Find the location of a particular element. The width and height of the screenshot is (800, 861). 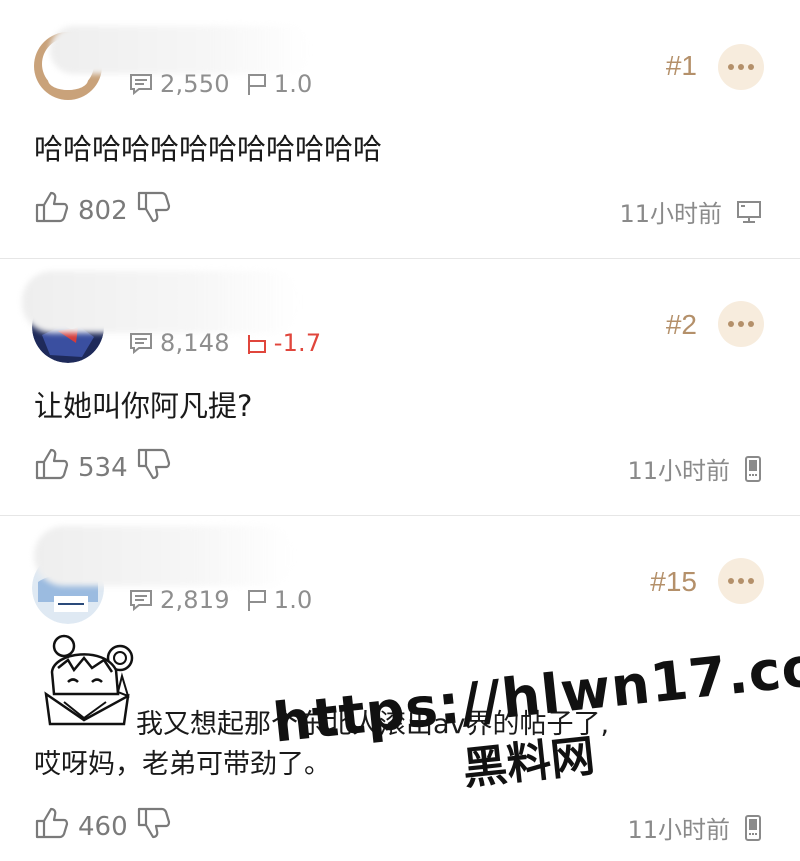

like-count: 802 is located at coordinates (103, 210).